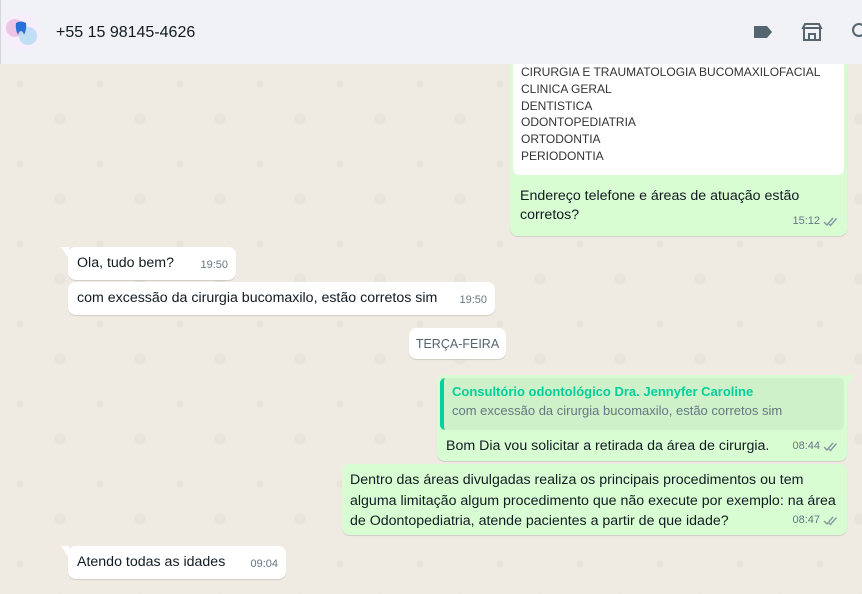 Image resolution: width=862 pixels, height=594 pixels. Describe the element at coordinates (562, 155) in the screenshot. I see `image-text-line: PERIODONTIA` at that location.